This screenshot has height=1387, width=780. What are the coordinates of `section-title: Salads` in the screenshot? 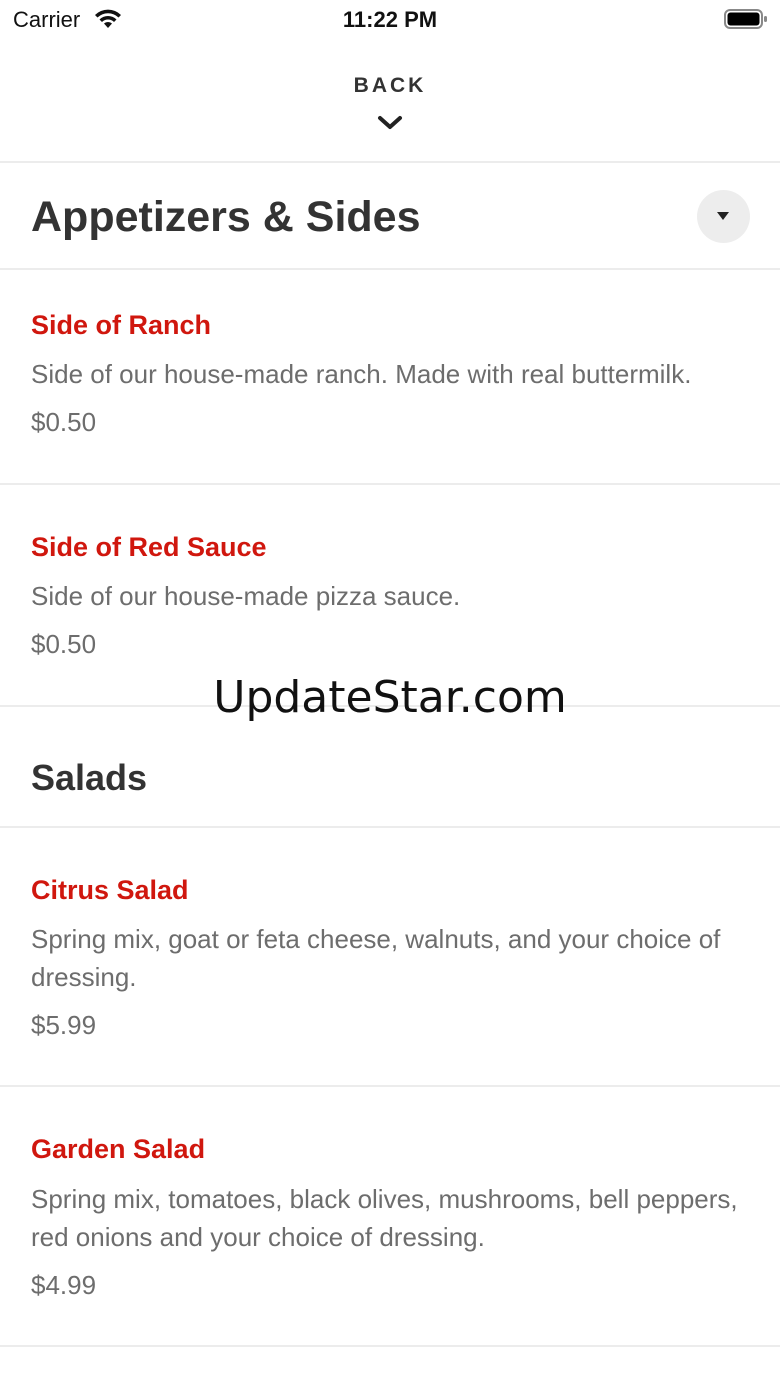 It's located at (89, 777).